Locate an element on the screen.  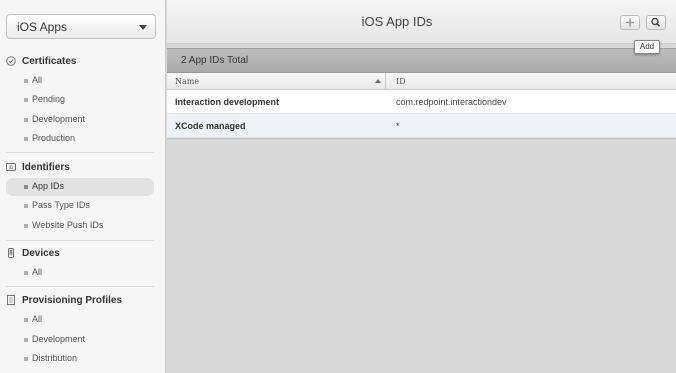
section-title: Certificates is located at coordinates (49, 61).